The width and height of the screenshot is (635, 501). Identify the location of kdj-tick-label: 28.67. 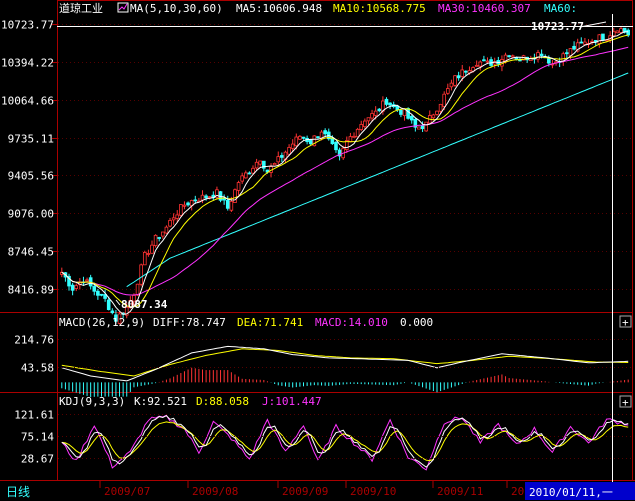
(37, 459).